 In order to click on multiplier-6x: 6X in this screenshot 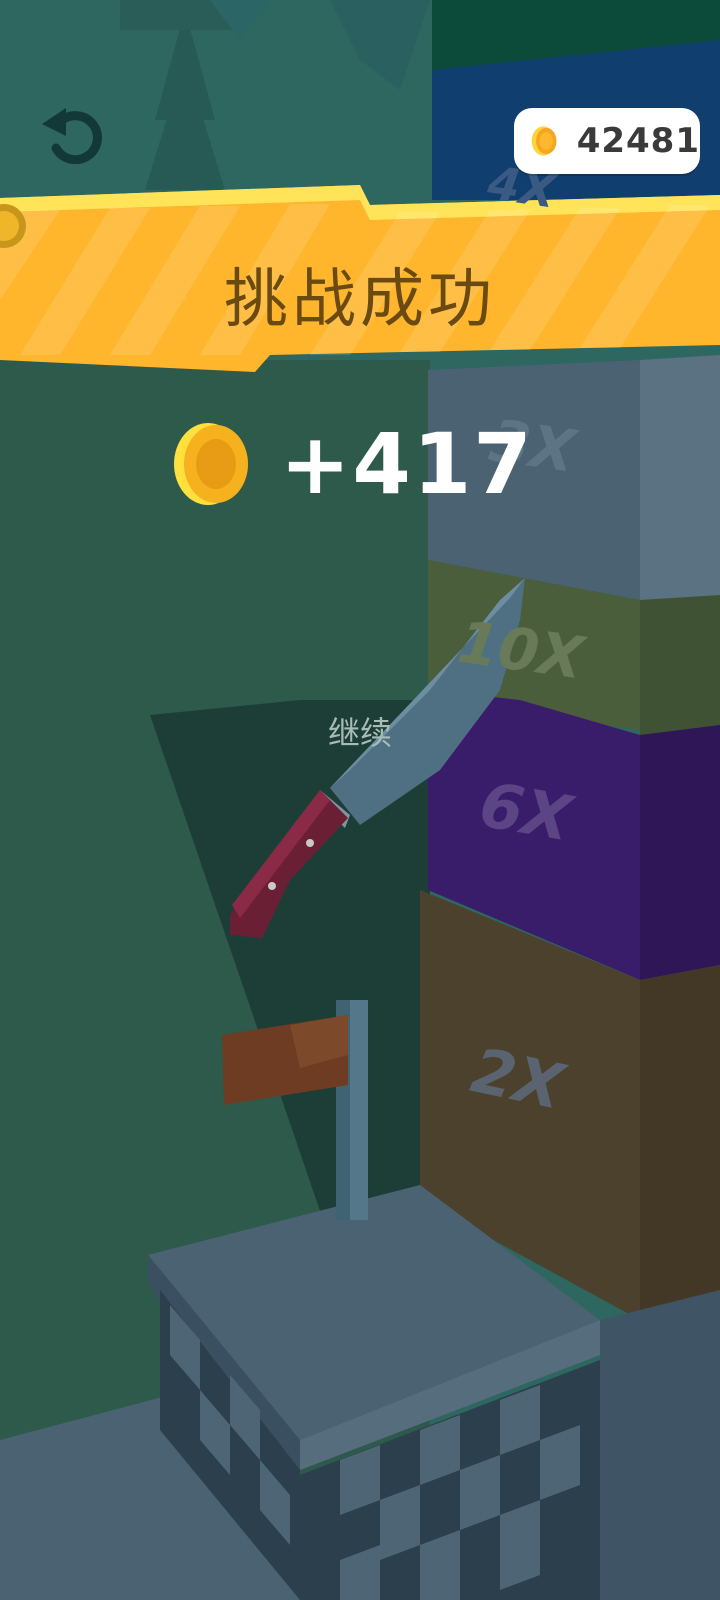, I will do `click(525, 811)`.